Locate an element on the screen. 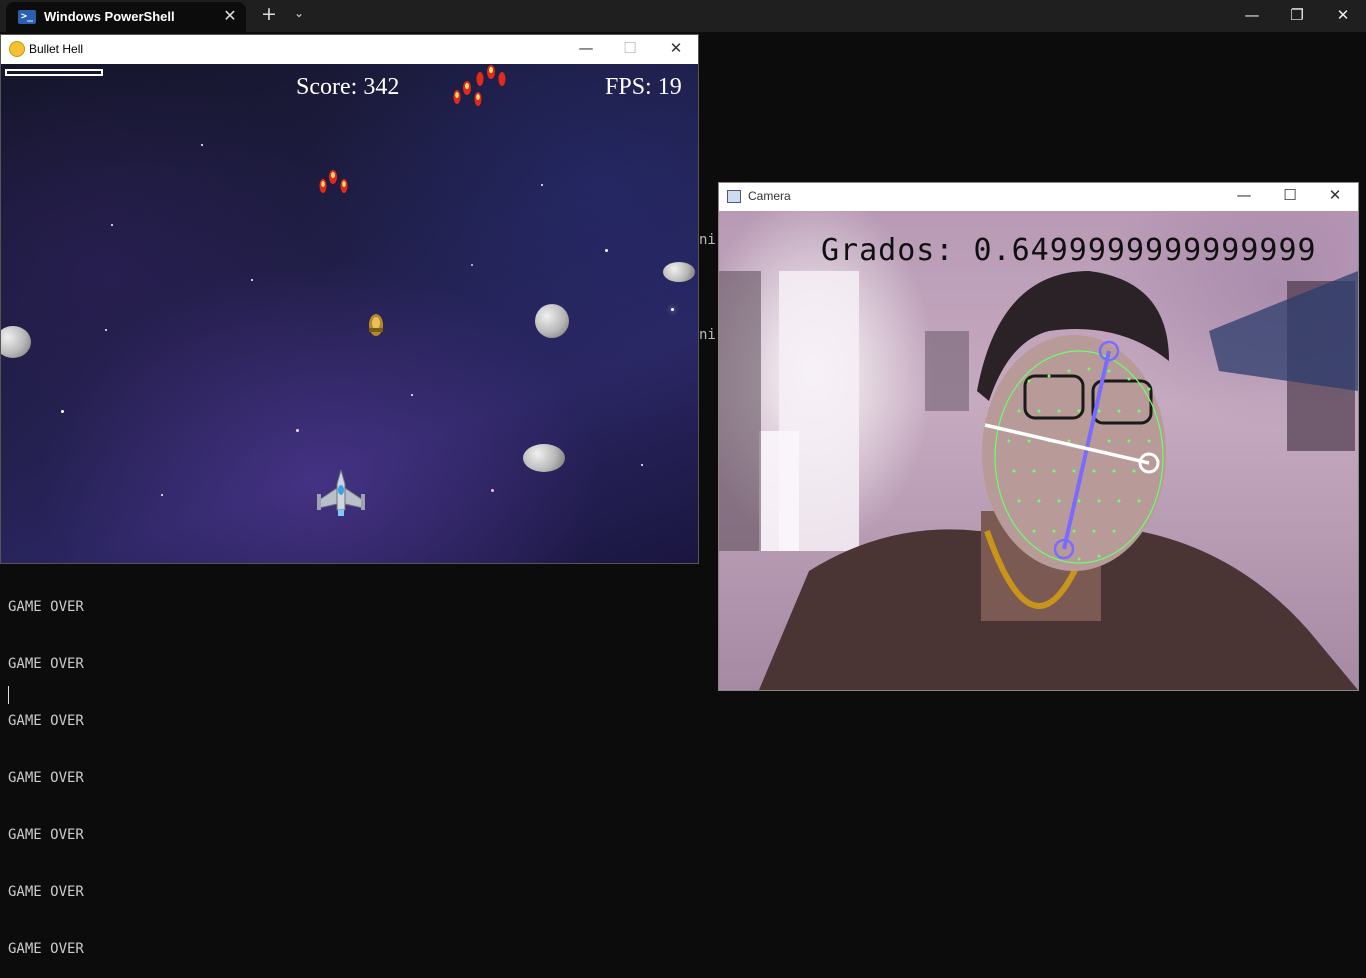 The image size is (1366, 978). game-window-title: Bullet Hell is located at coordinates (56, 49).